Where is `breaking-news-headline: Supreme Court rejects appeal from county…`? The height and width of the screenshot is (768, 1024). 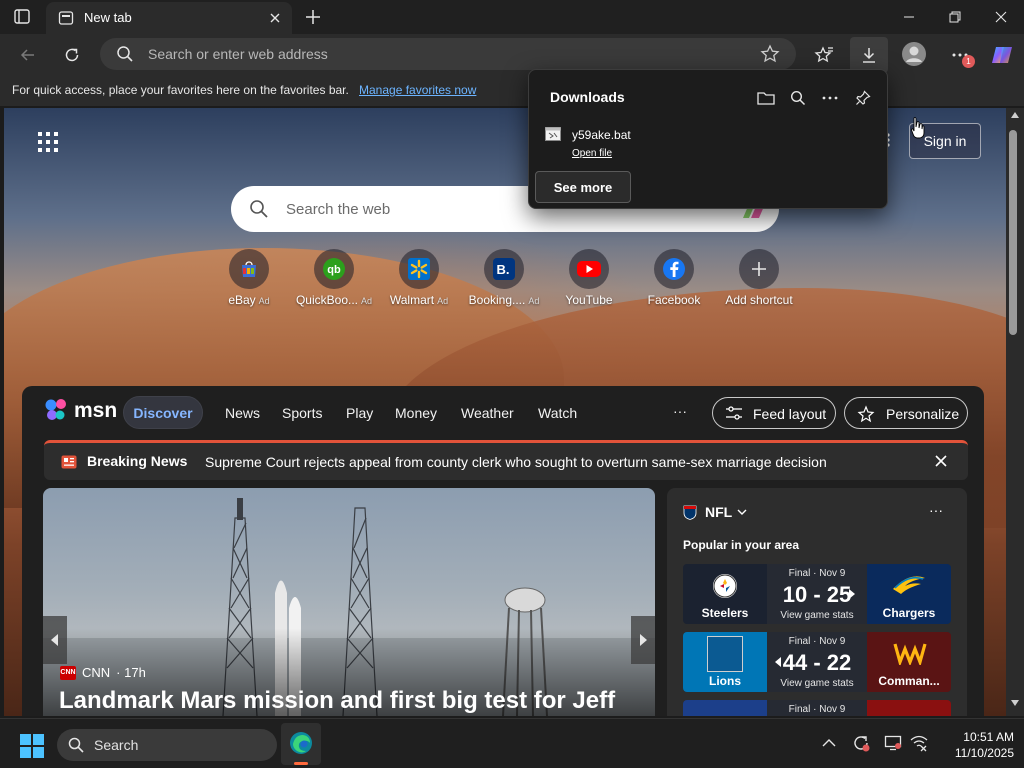
breaking-news-headline: Supreme Court rejects appeal from county… is located at coordinates (516, 462).